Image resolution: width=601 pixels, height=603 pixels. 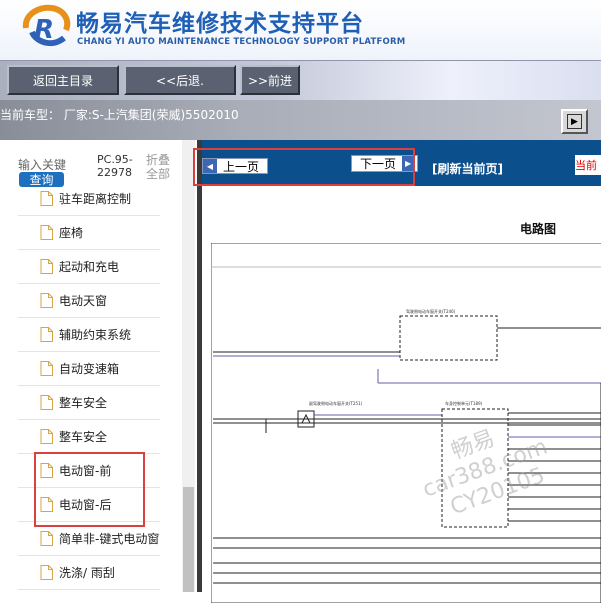 I want to click on tree-item-label: 洗涤/ 雨刮, so click(x=87, y=573).